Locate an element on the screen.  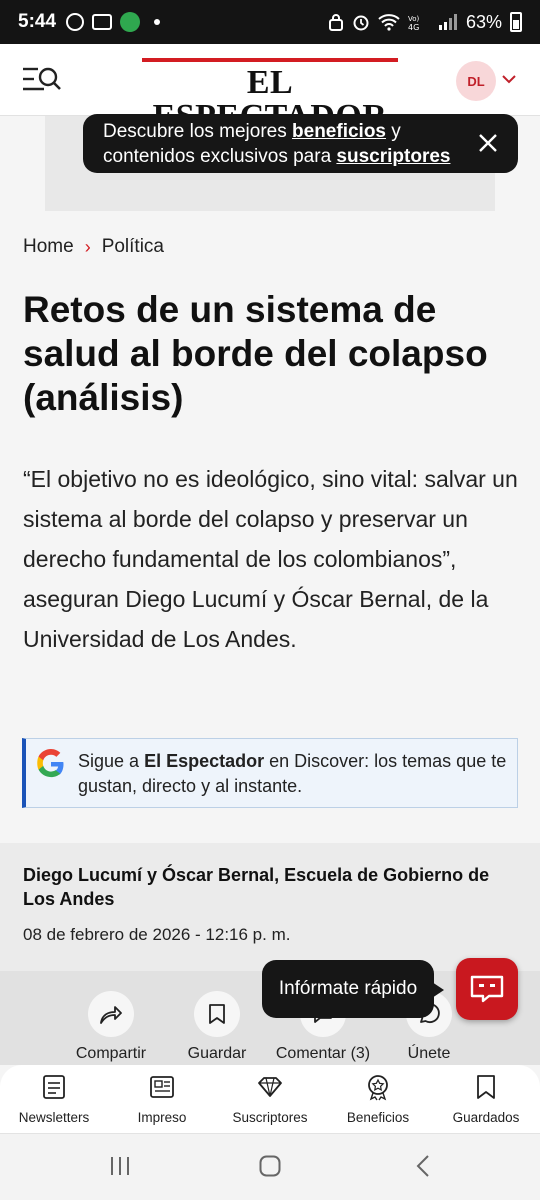
toast-line-2: contenidos exclusivos para suscriptores is located at coordinates (277, 156).